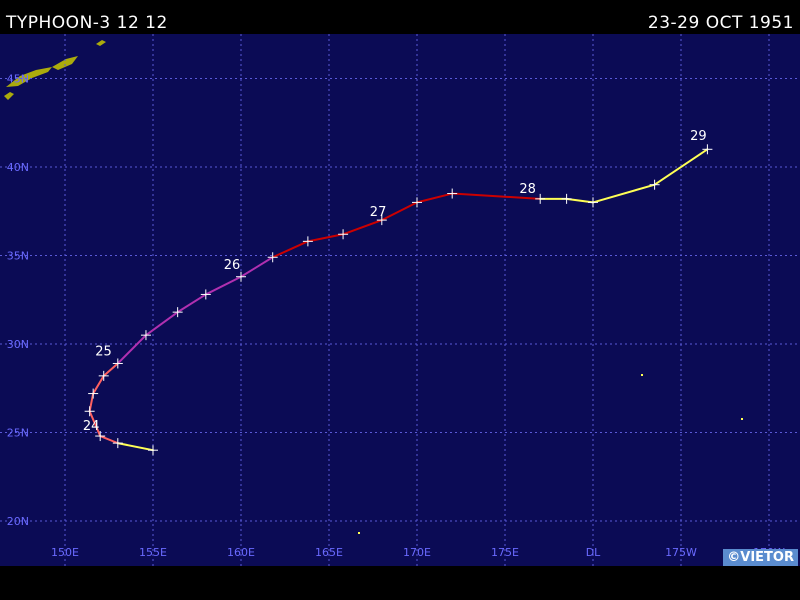 This screenshot has height=600, width=800. Describe the element at coordinates (698, 136) in the screenshot. I see `day-label: 29` at that location.